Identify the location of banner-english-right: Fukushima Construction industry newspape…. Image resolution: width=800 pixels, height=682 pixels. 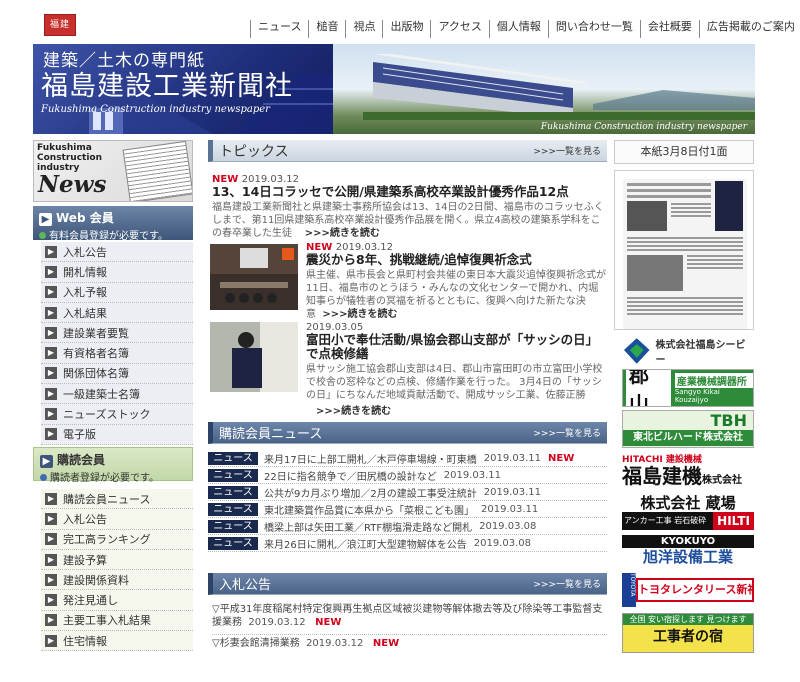
(643, 127).